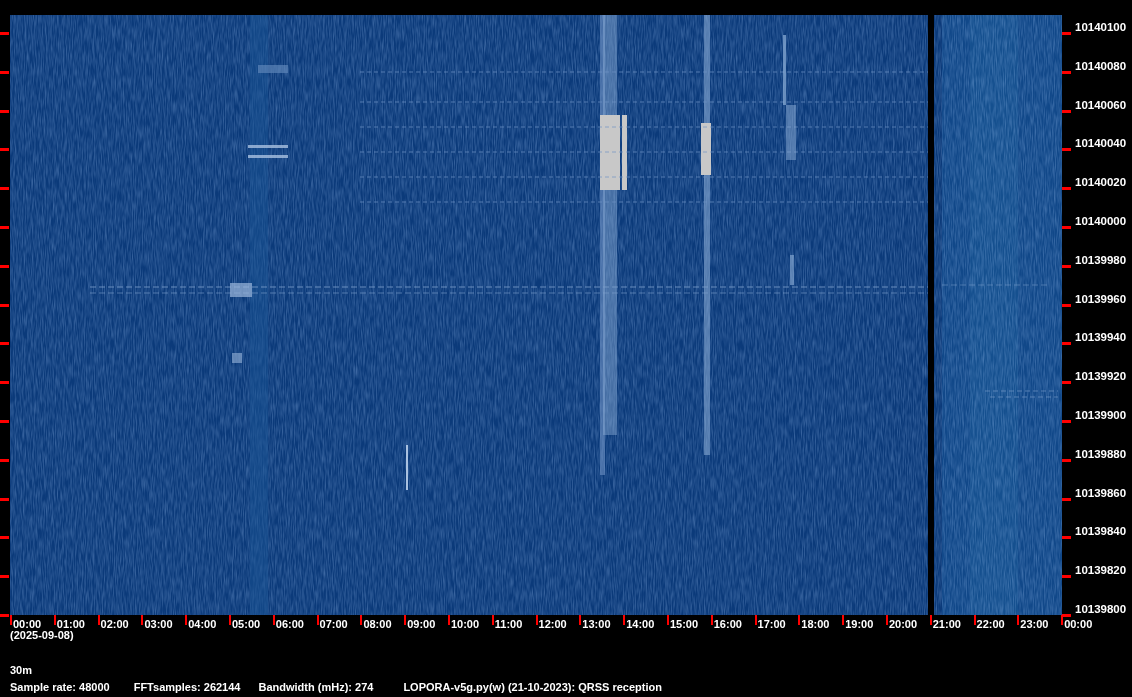 The width and height of the screenshot is (1132, 697). What do you see at coordinates (158, 624) in the screenshot?
I see `time-label: 03:00` at bounding box center [158, 624].